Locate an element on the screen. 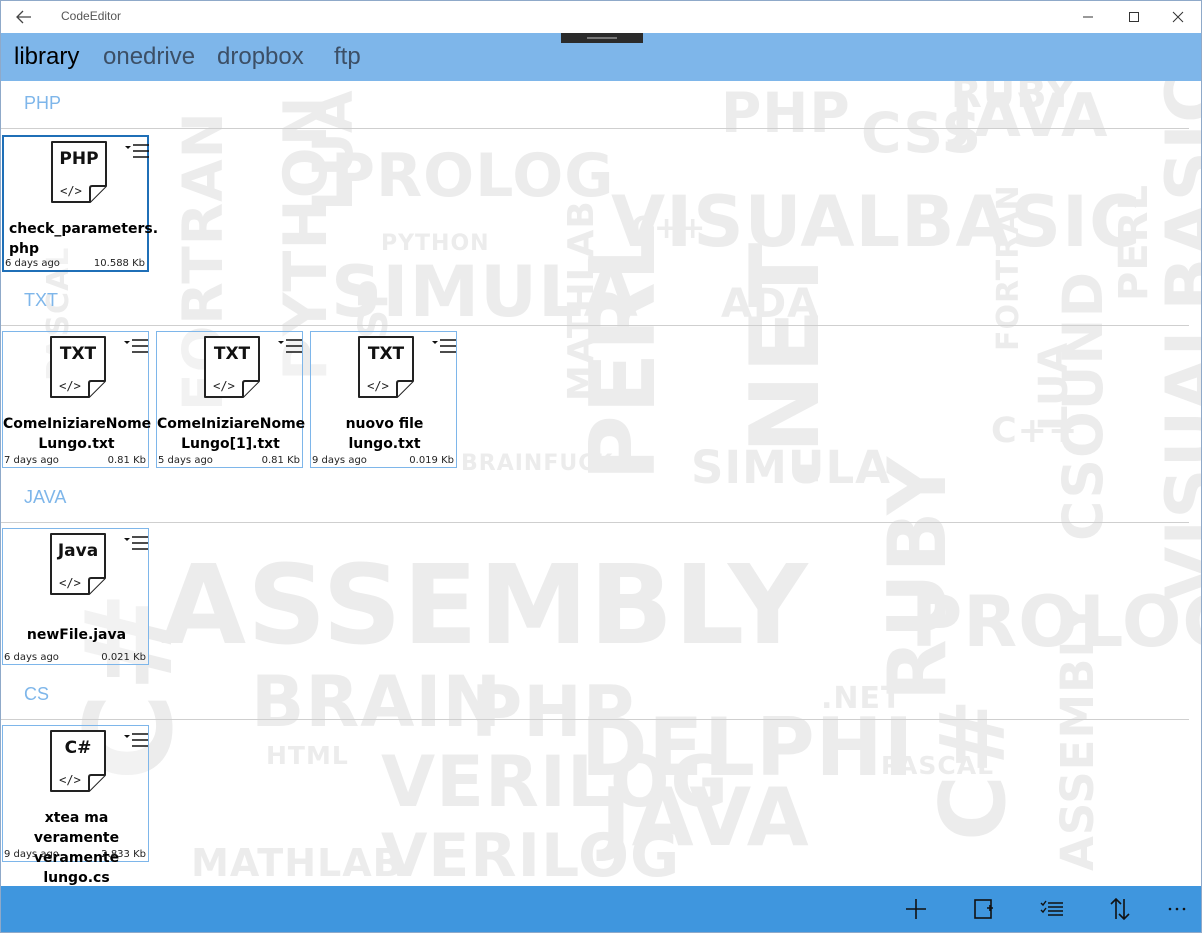 The height and width of the screenshot is (933, 1202). plus-icon is located at coordinates (916, 909).